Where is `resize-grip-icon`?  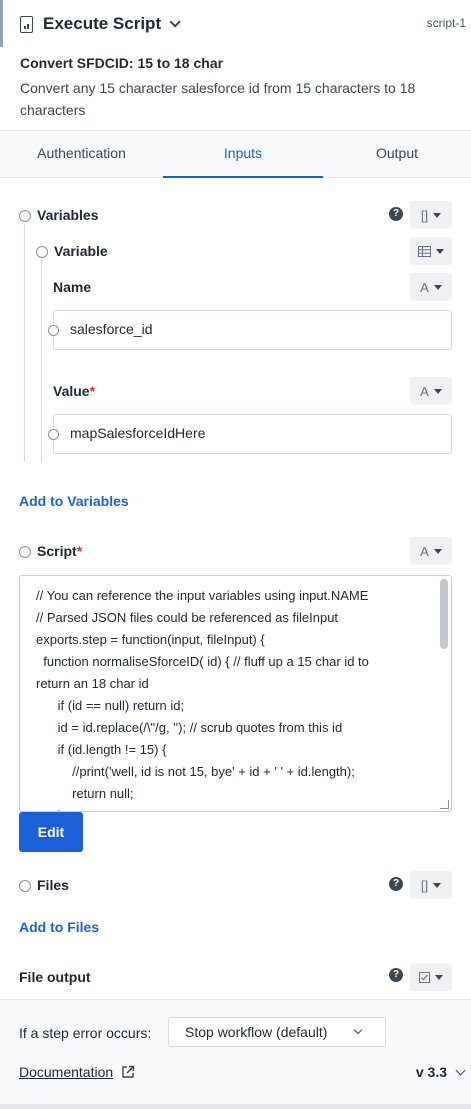
resize-grip-icon is located at coordinates (444, 804).